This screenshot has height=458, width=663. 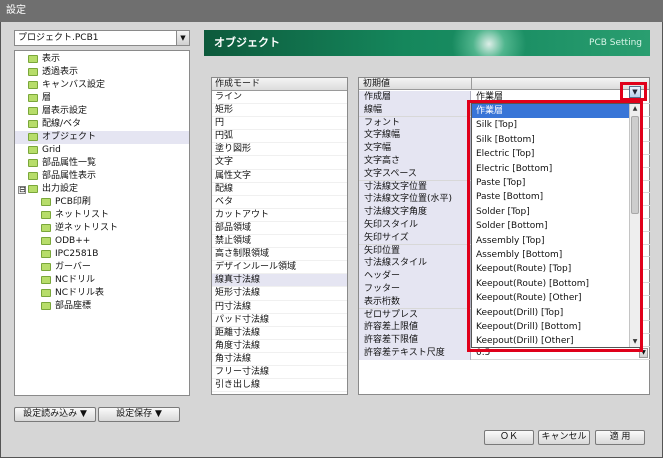 What do you see at coordinates (415, 174) in the screenshot?
I see `property-name: 文字スペース` at bounding box center [415, 174].